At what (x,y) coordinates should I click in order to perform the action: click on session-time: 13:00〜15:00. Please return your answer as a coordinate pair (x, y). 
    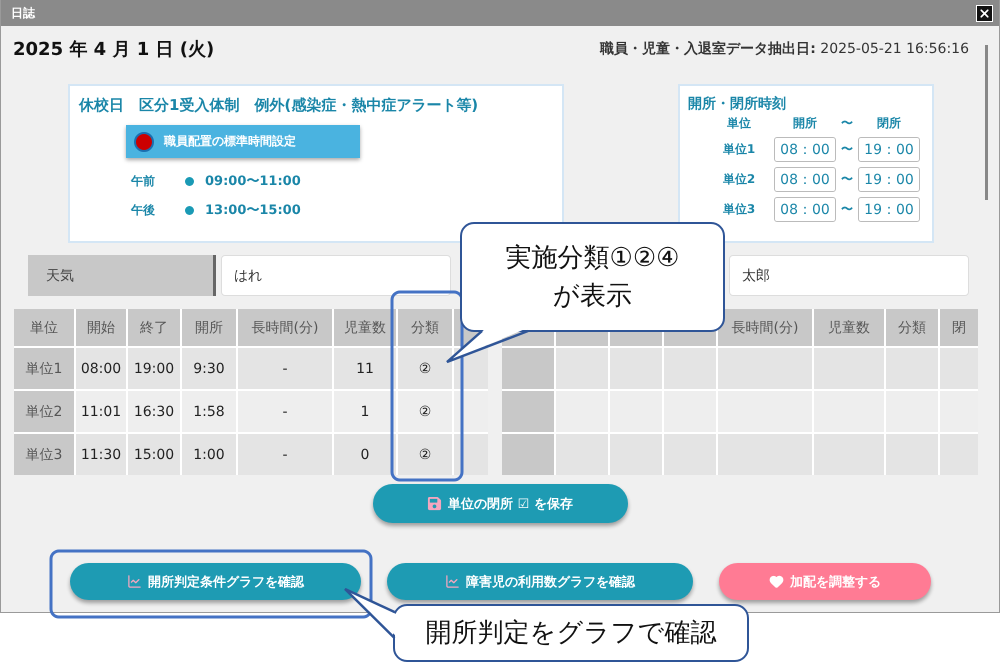
    Looking at the image, I should click on (253, 210).